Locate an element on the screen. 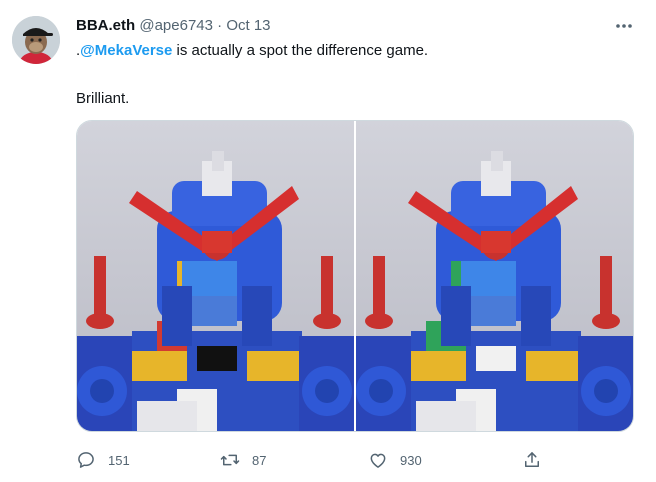 The image size is (656, 482). tweet-date: Oct 13 is located at coordinates (248, 25).